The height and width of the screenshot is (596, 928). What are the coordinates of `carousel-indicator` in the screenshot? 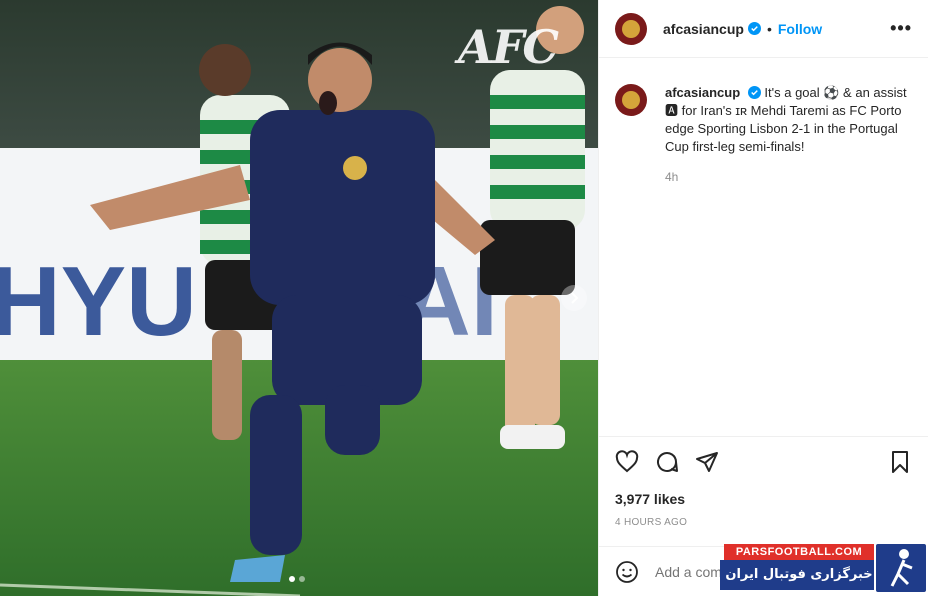 It's located at (297, 579).